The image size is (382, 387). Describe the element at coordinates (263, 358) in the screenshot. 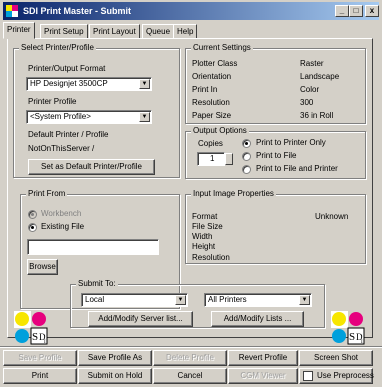

I see `revert-profile-button: Revert Profile` at that location.